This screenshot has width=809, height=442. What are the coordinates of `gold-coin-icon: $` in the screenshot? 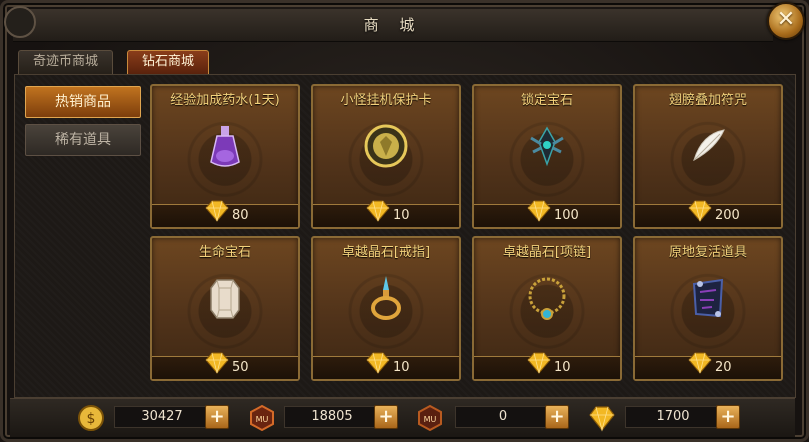 It's located at (91, 418).